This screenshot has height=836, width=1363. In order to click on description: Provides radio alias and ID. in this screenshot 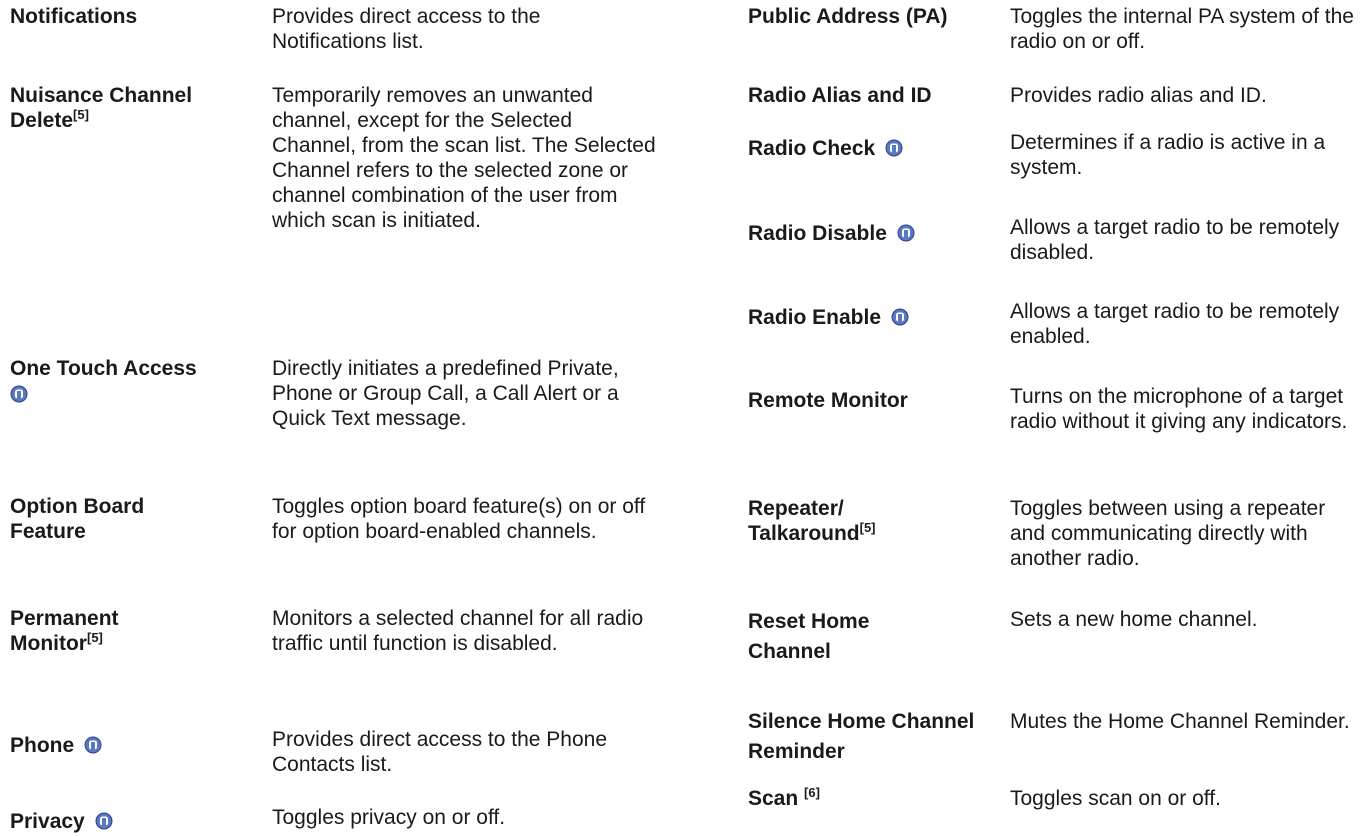, I will do `click(1138, 95)`.